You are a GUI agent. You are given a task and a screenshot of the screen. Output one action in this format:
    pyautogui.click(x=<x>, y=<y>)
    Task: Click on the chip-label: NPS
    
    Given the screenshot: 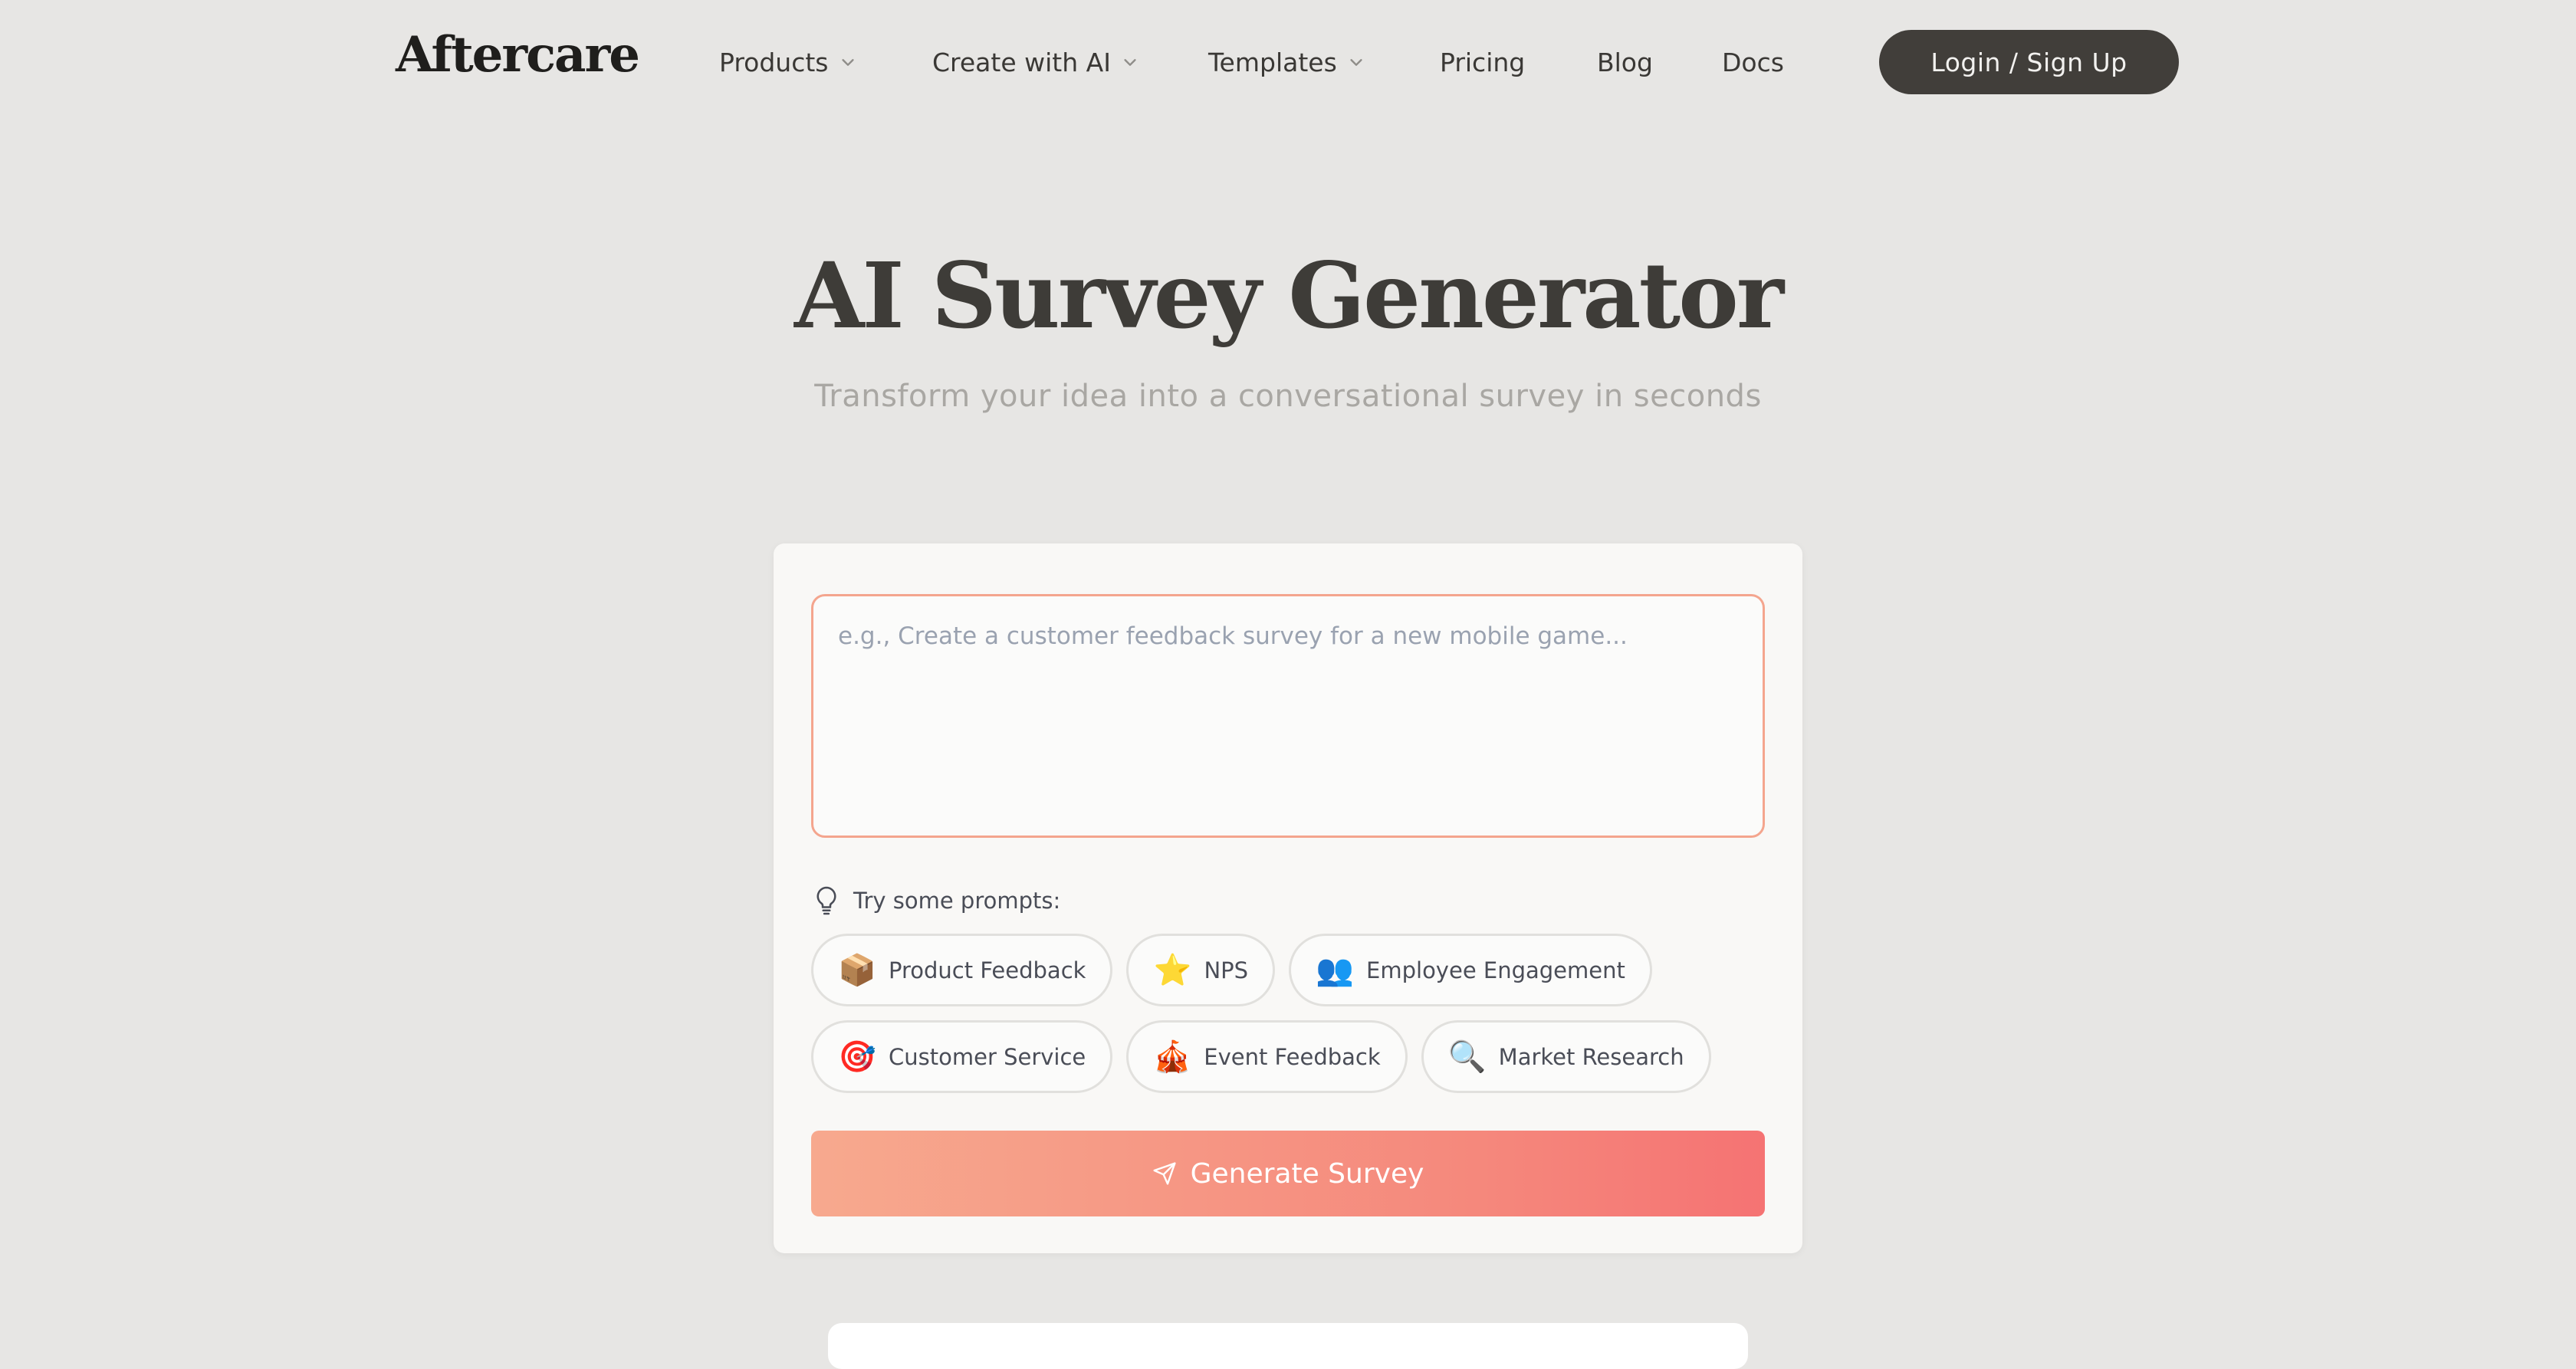 What is the action you would take?
    pyautogui.click(x=1227, y=970)
    